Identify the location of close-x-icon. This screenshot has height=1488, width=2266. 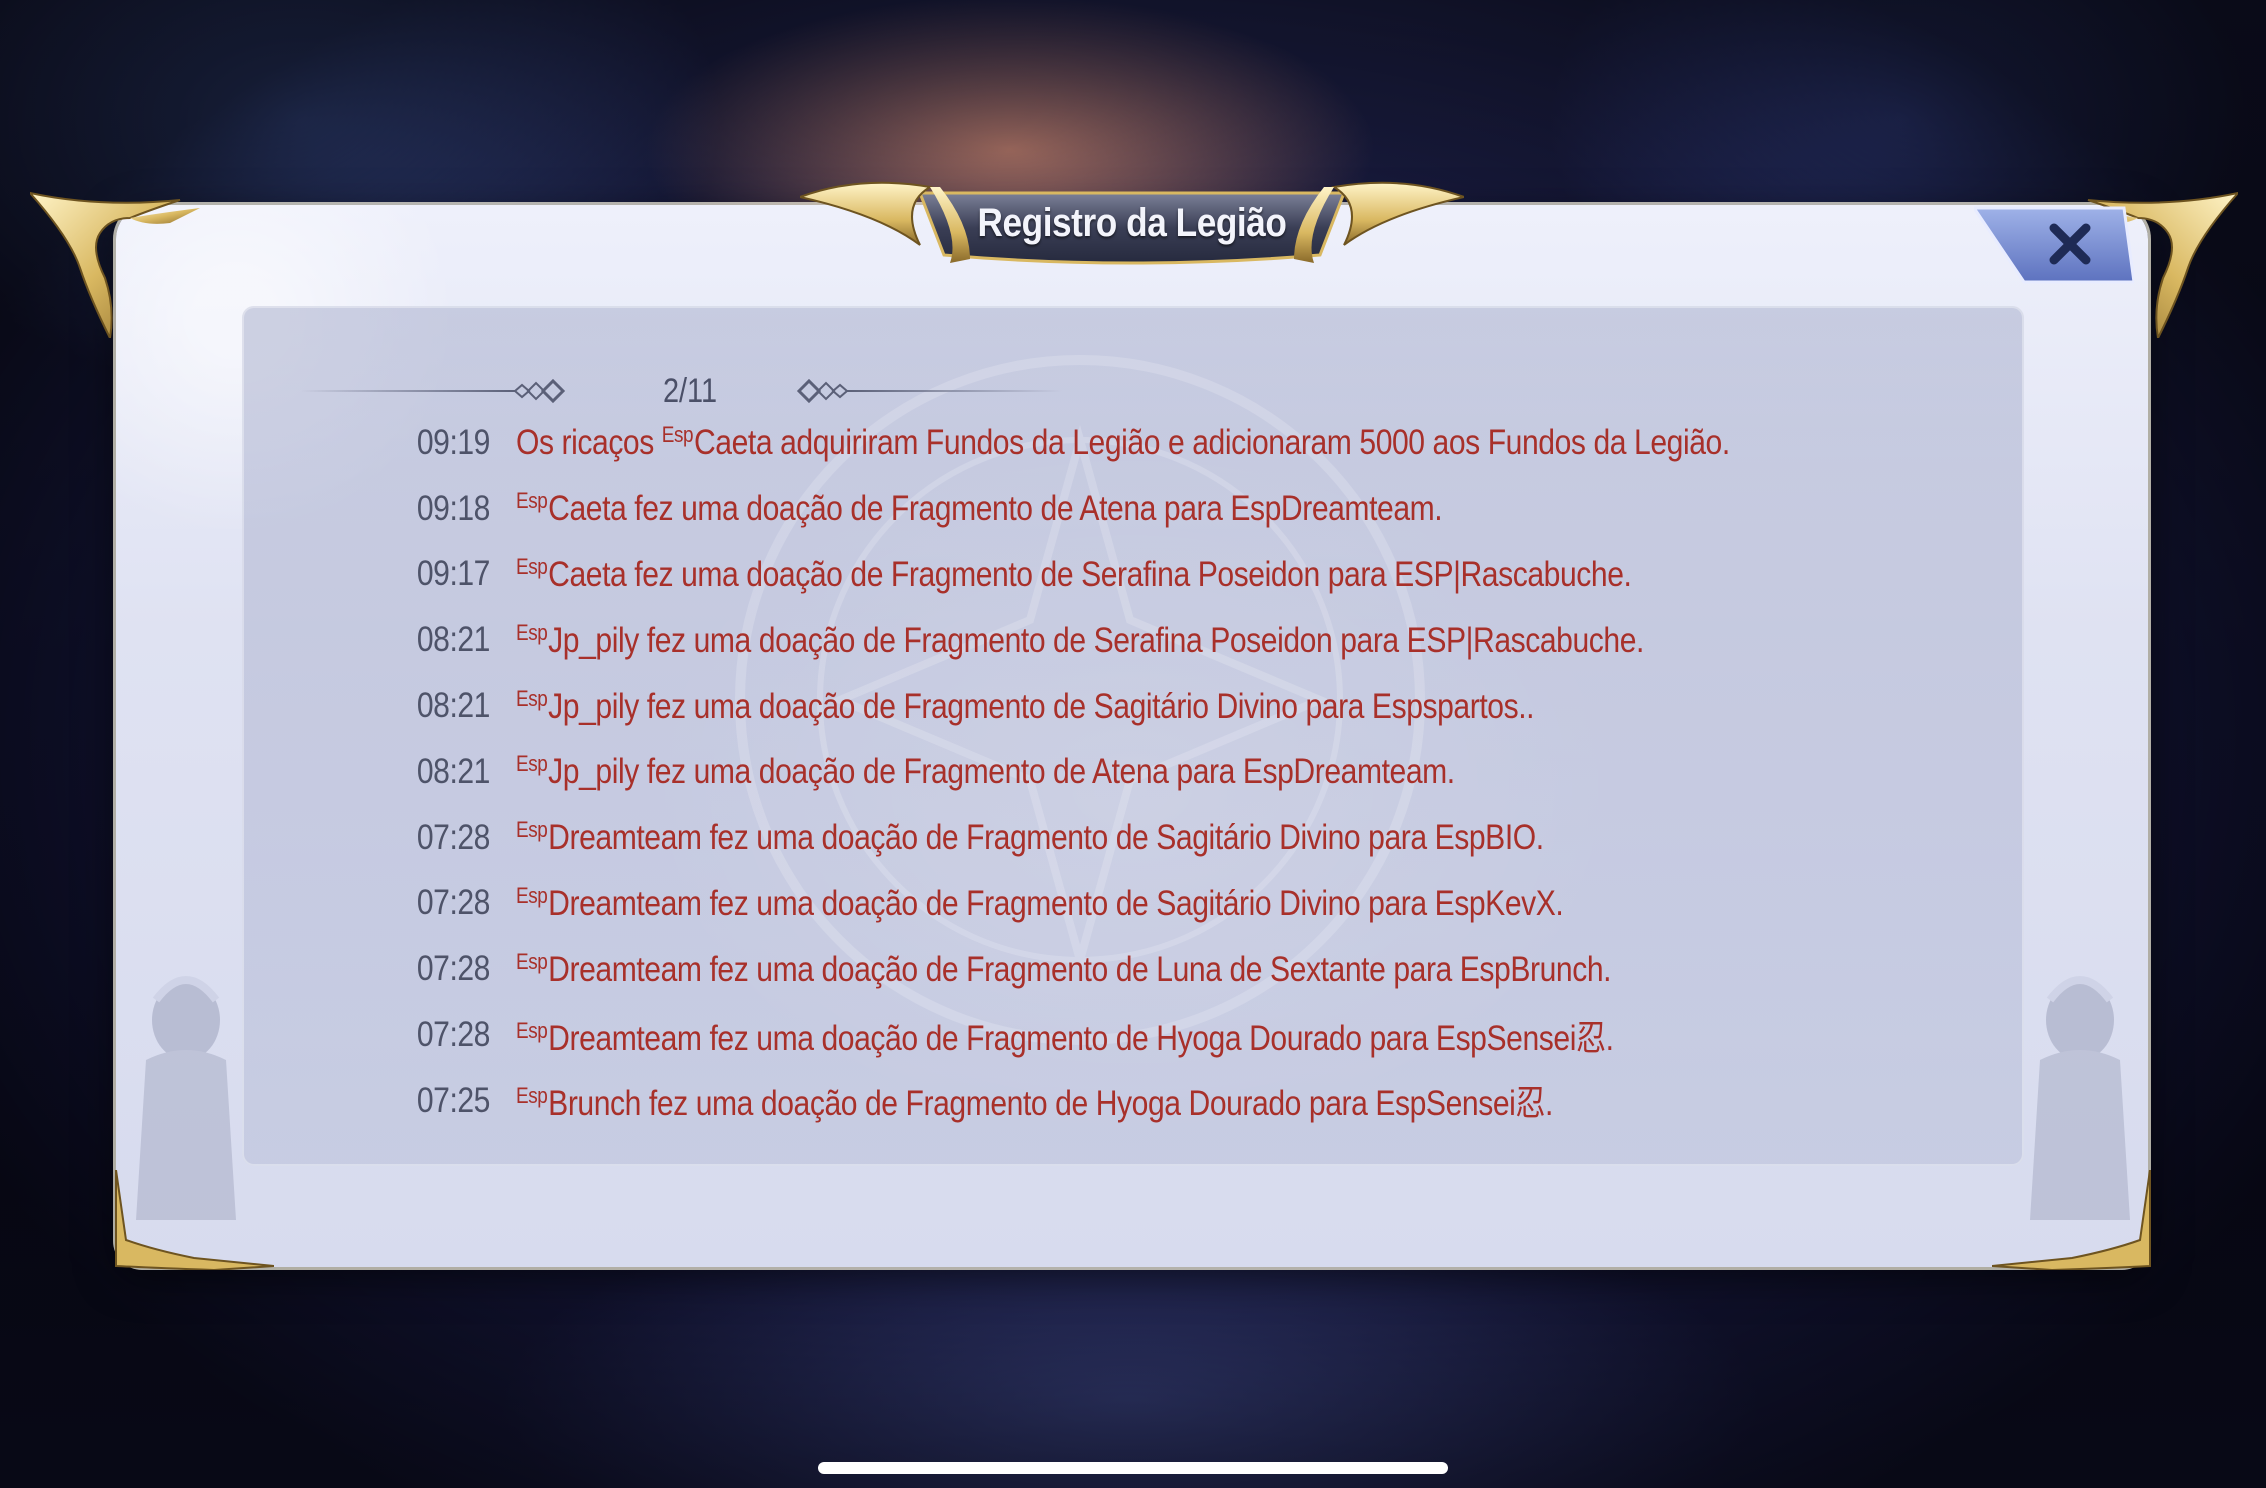
(2054, 245).